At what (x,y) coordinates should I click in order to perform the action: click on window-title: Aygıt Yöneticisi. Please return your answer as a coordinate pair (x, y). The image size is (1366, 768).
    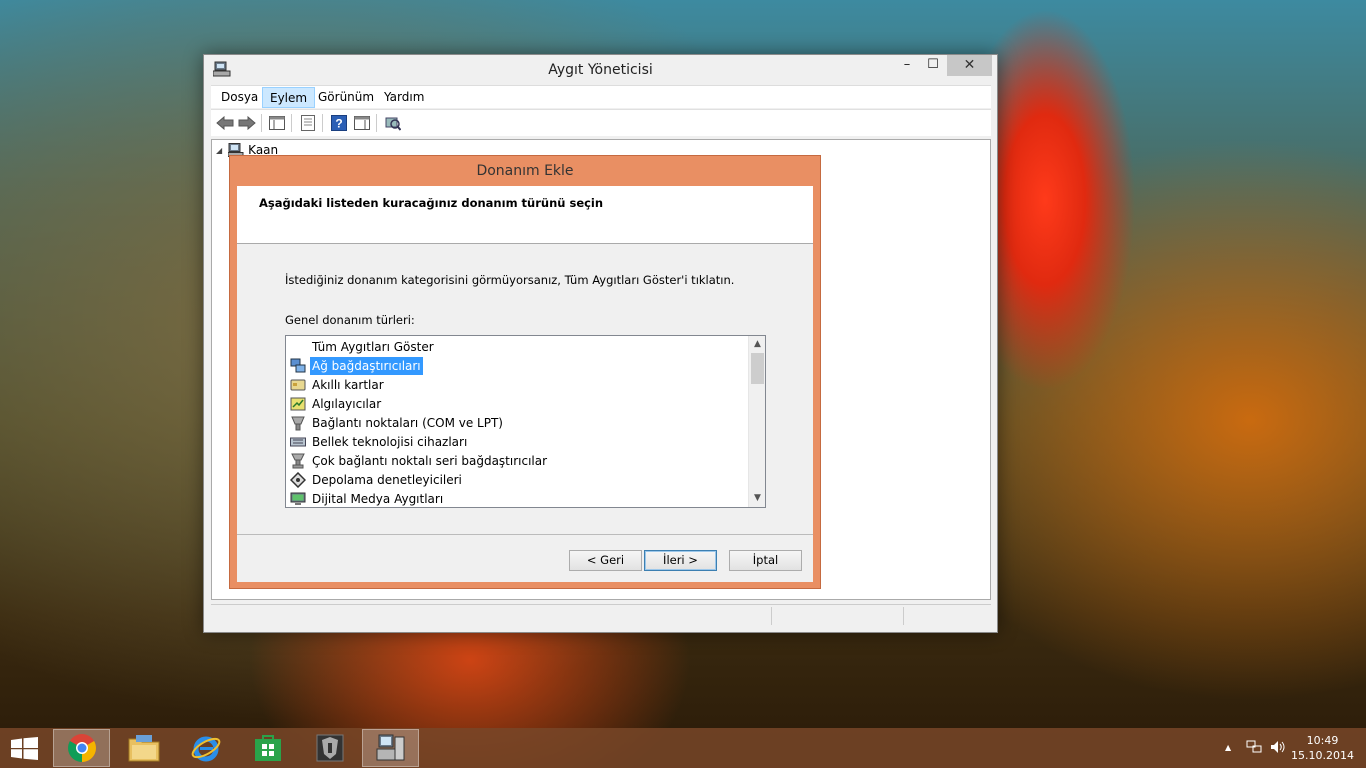
    Looking at the image, I should click on (600, 70).